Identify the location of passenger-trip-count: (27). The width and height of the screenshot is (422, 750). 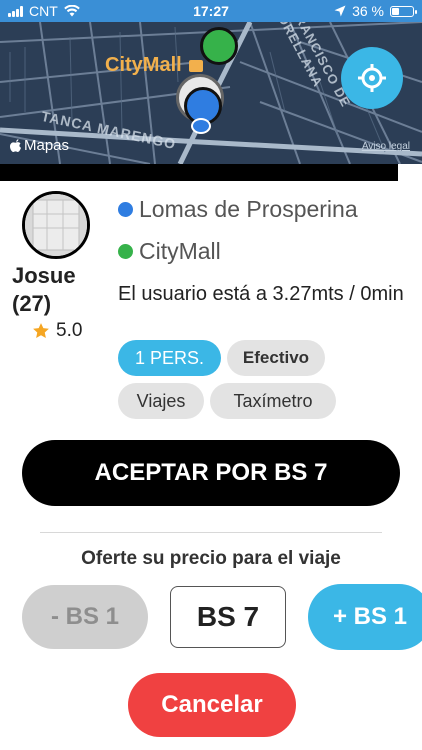
(32, 303).